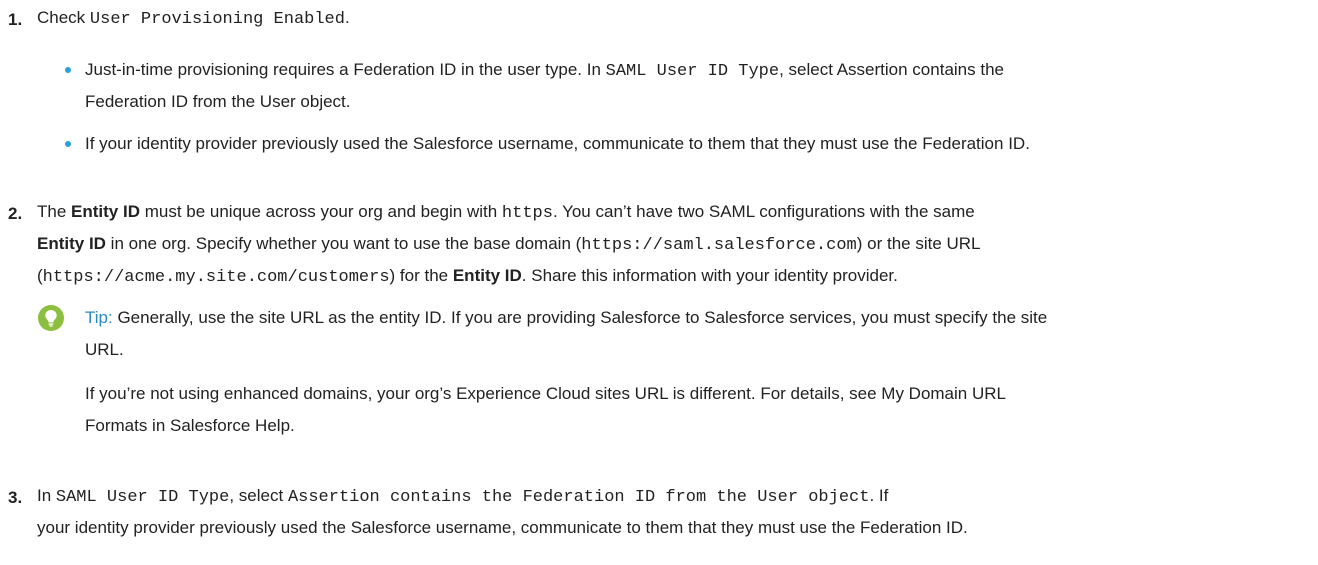 This screenshot has height=565, width=1318. What do you see at coordinates (217, 19) in the screenshot?
I see `setting-name: User Provisioning Enabled` at bounding box center [217, 19].